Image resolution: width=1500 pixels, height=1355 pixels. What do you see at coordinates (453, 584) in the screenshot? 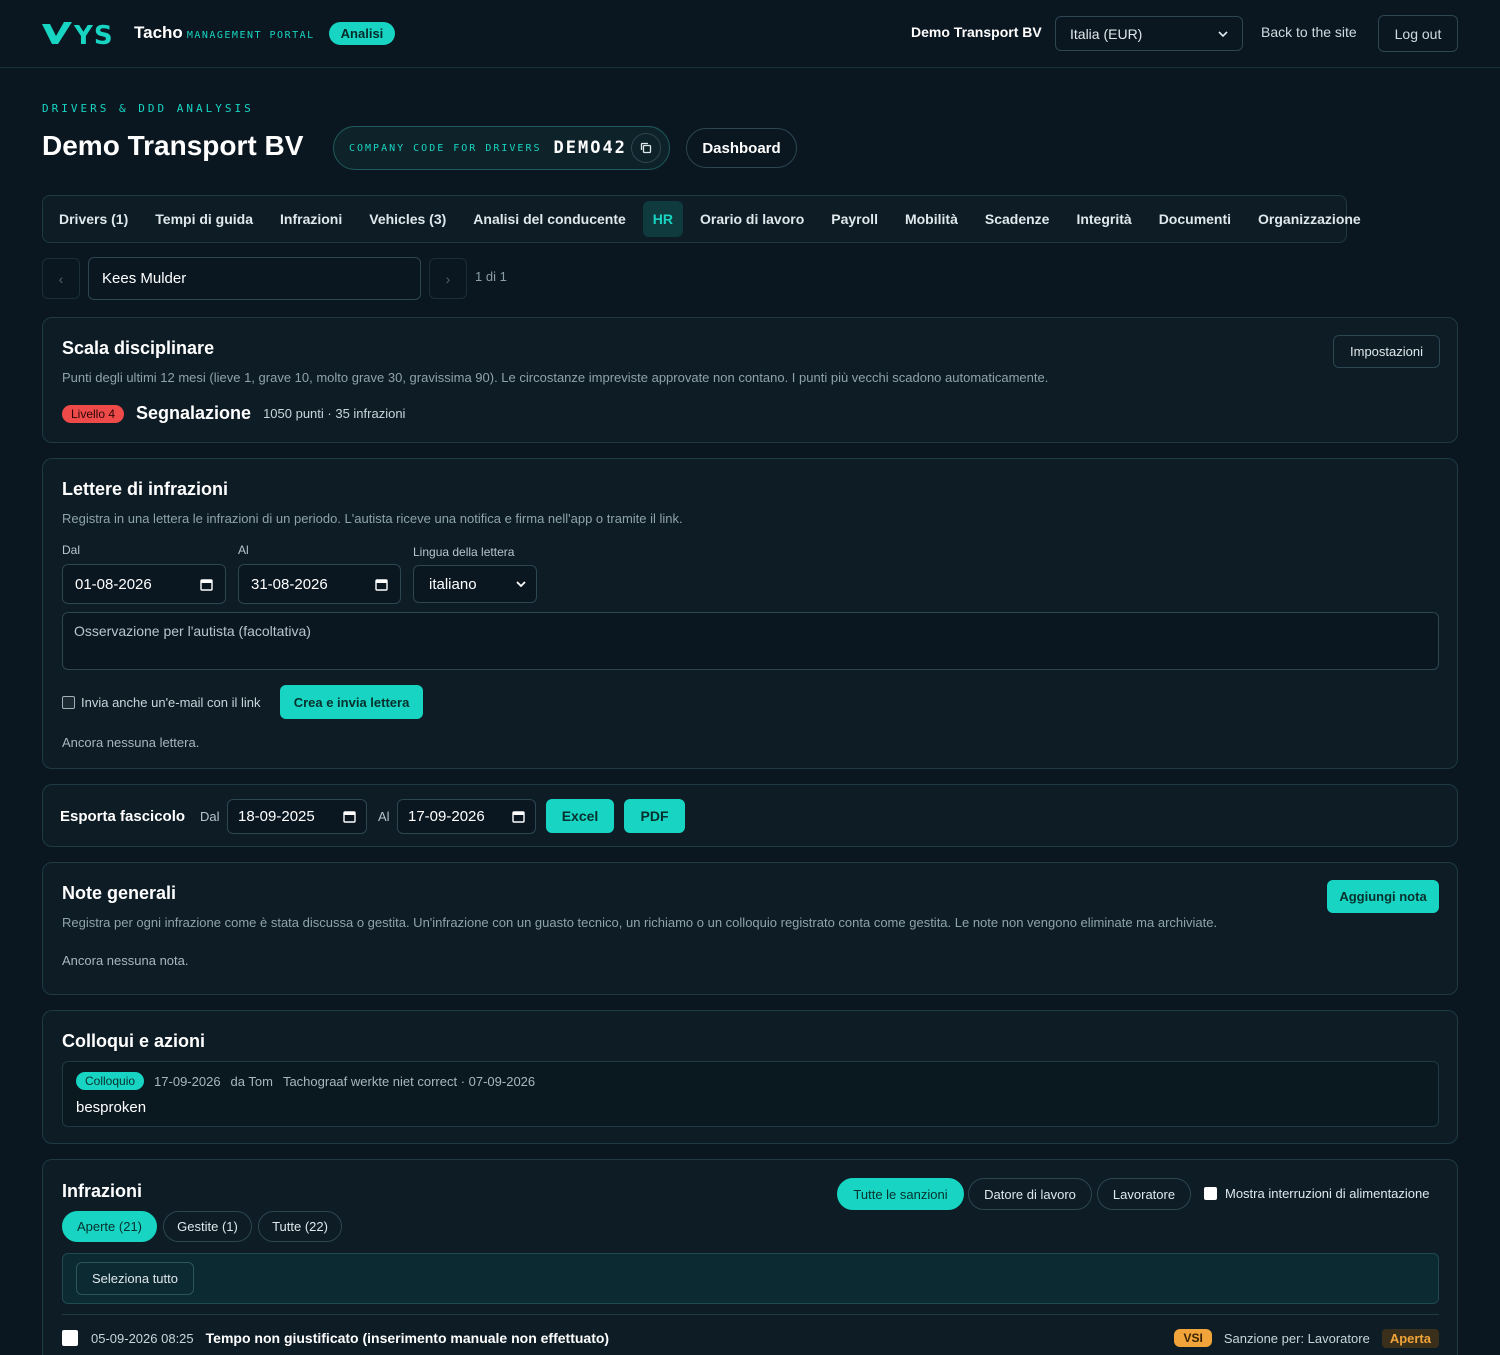
I see `letter-language-value: italiano` at bounding box center [453, 584].